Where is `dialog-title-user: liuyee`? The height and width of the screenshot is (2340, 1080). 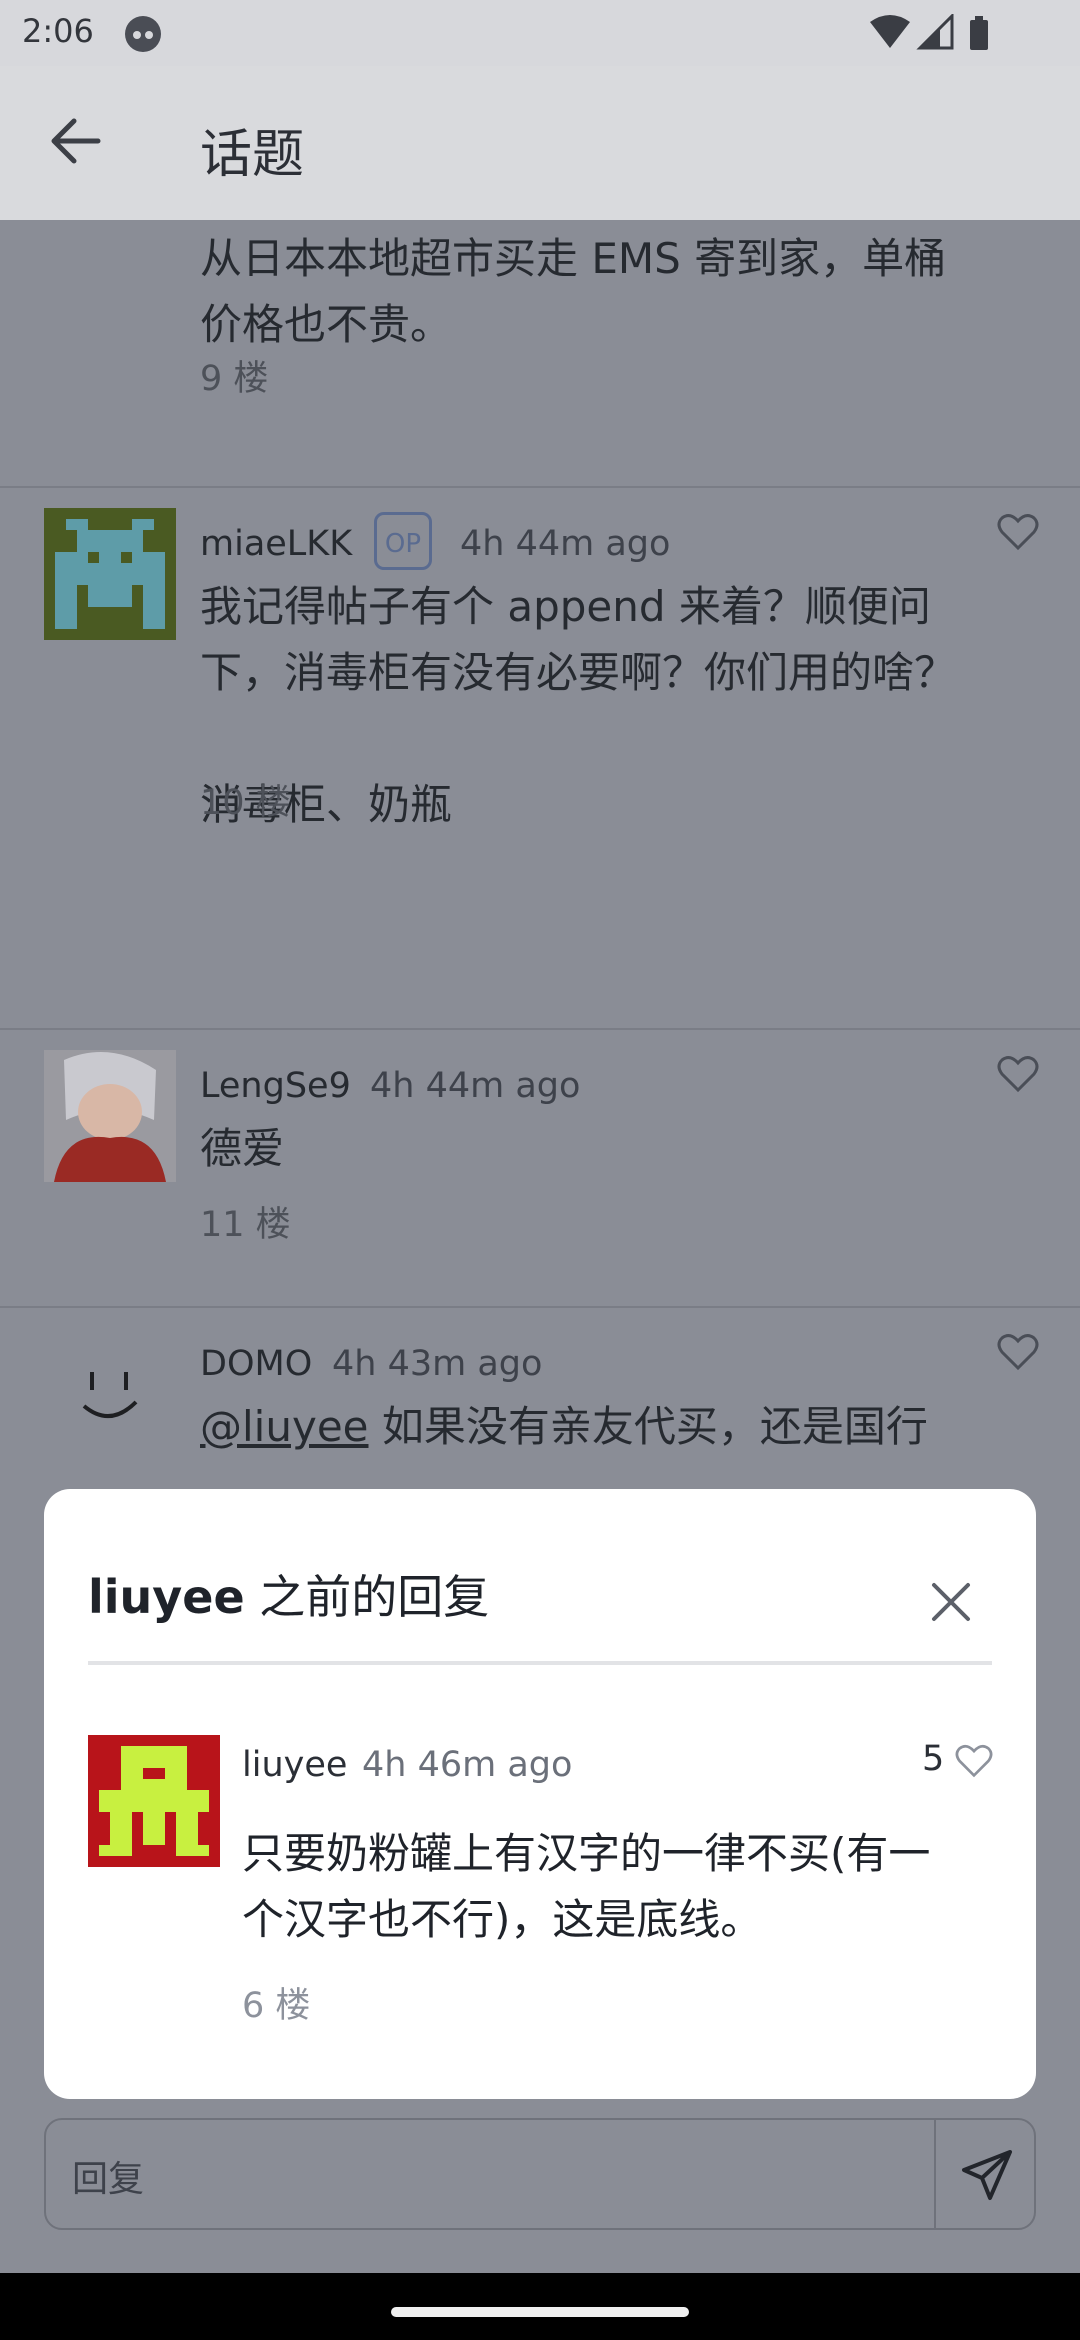 dialog-title-user: liuyee is located at coordinates (166, 1597).